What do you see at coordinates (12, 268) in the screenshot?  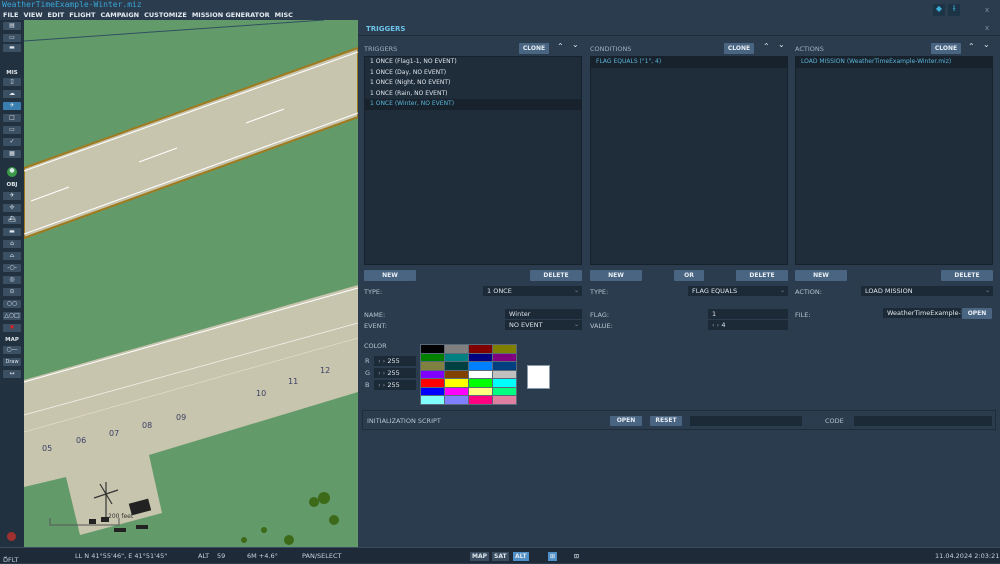 I see `static-icon: -○-` at bounding box center [12, 268].